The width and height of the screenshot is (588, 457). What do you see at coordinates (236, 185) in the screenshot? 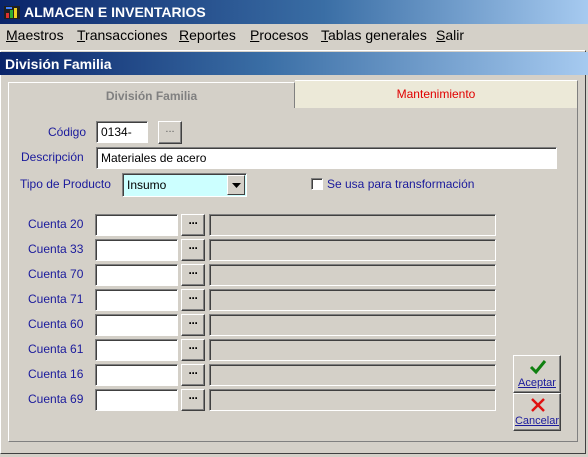
I see `chevron-down-icon` at bounding box center [236, 185].